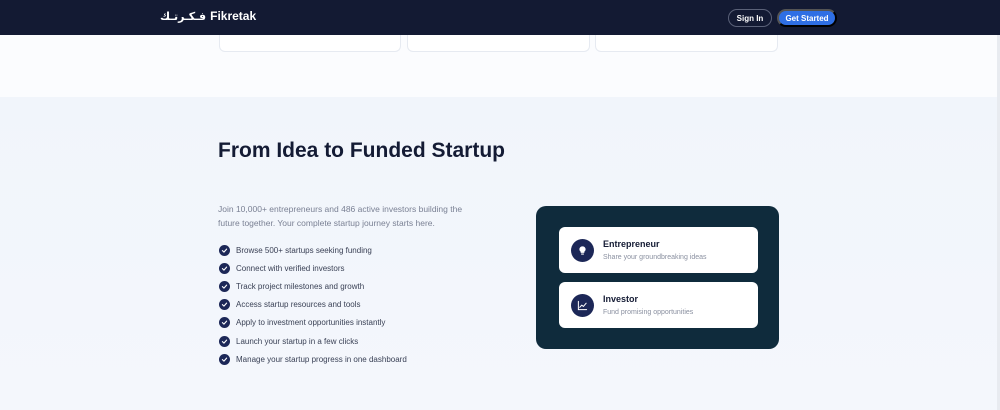 This screenshot has width=1000, height=410. I want to click on lightbulb-icon, so click(582, 250).